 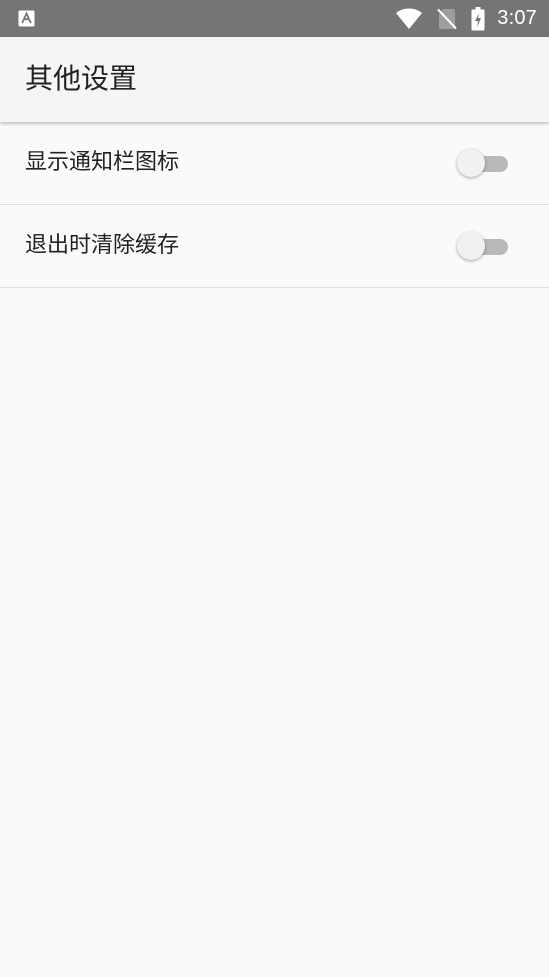 I want to click on battery-charging-icon, so click(x=478, y=18).